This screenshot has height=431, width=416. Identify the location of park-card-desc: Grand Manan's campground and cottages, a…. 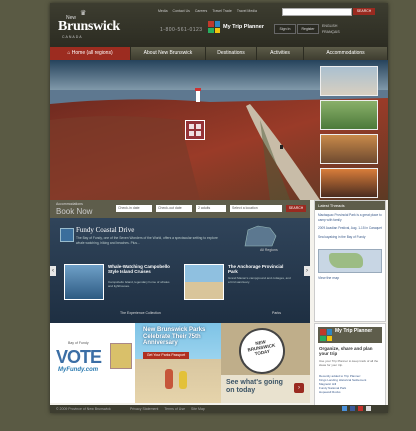
(259, 280).